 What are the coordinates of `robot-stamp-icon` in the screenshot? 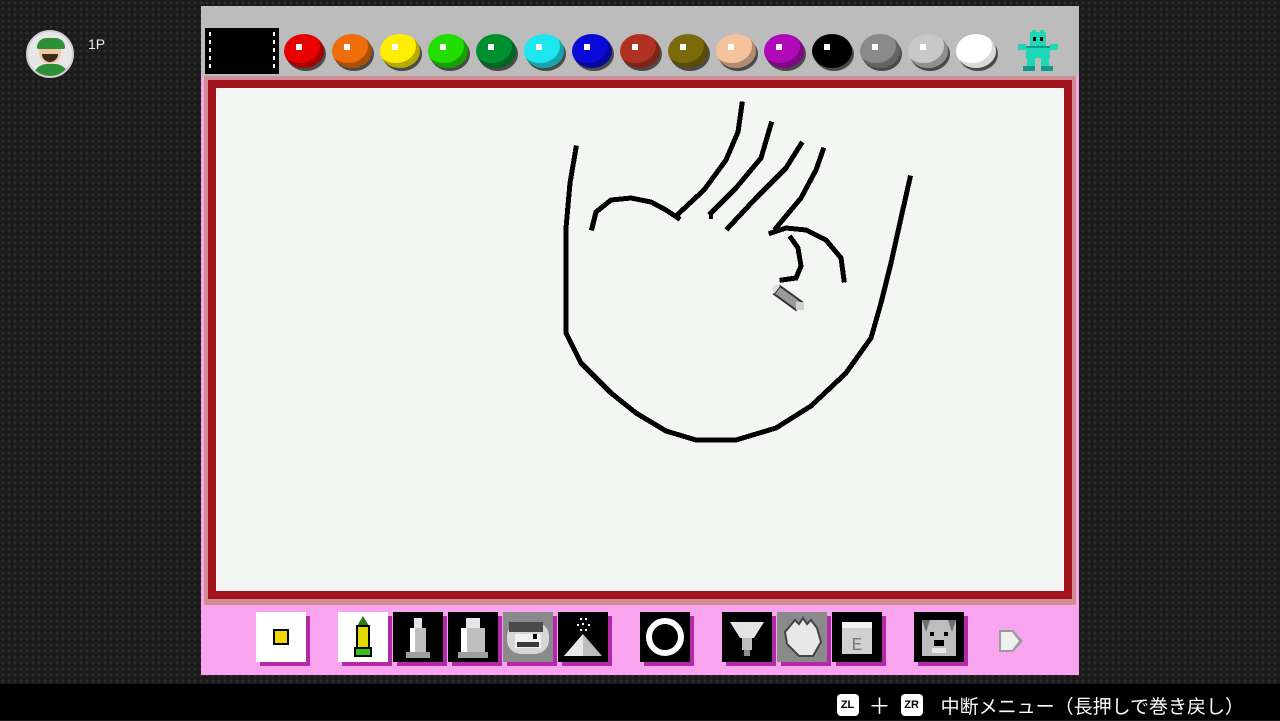 It's located at (1038, 51).